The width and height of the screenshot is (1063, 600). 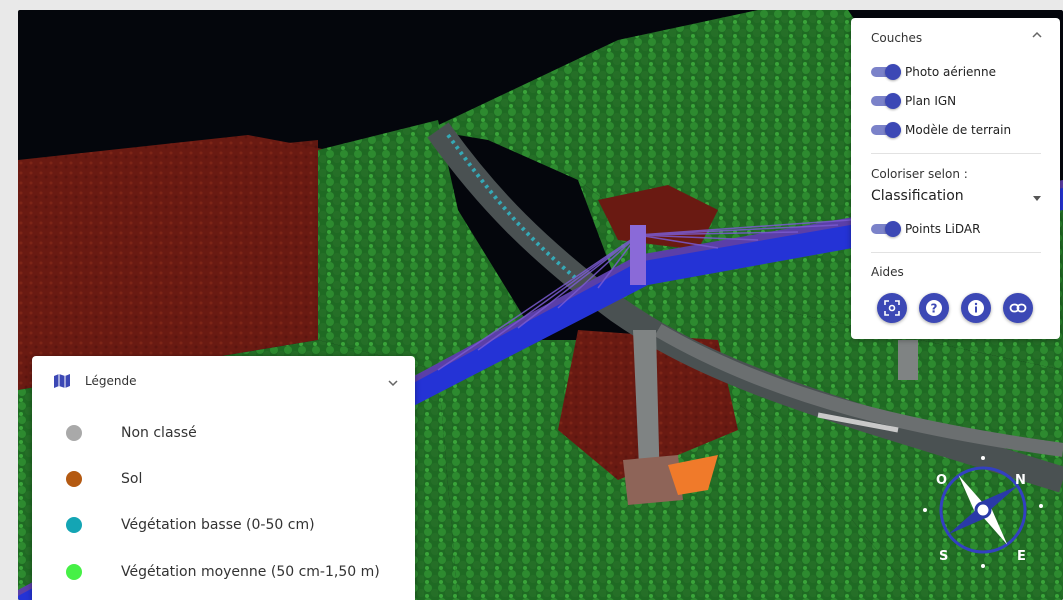 What do you see at coordinates (931, 101) in the screenshot?
I see `toggle-label: Plan IGN` at bounding box center [931, 101].